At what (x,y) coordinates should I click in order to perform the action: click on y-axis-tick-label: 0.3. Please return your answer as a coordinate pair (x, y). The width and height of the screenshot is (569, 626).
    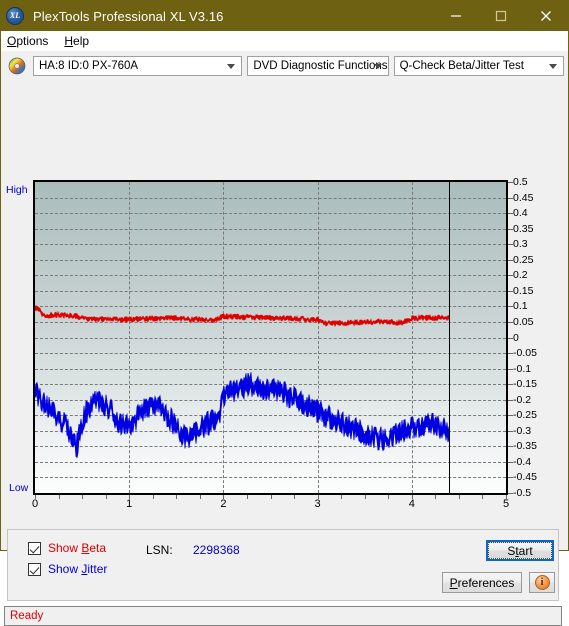
    Looking at the image, I should click on (520, 244).